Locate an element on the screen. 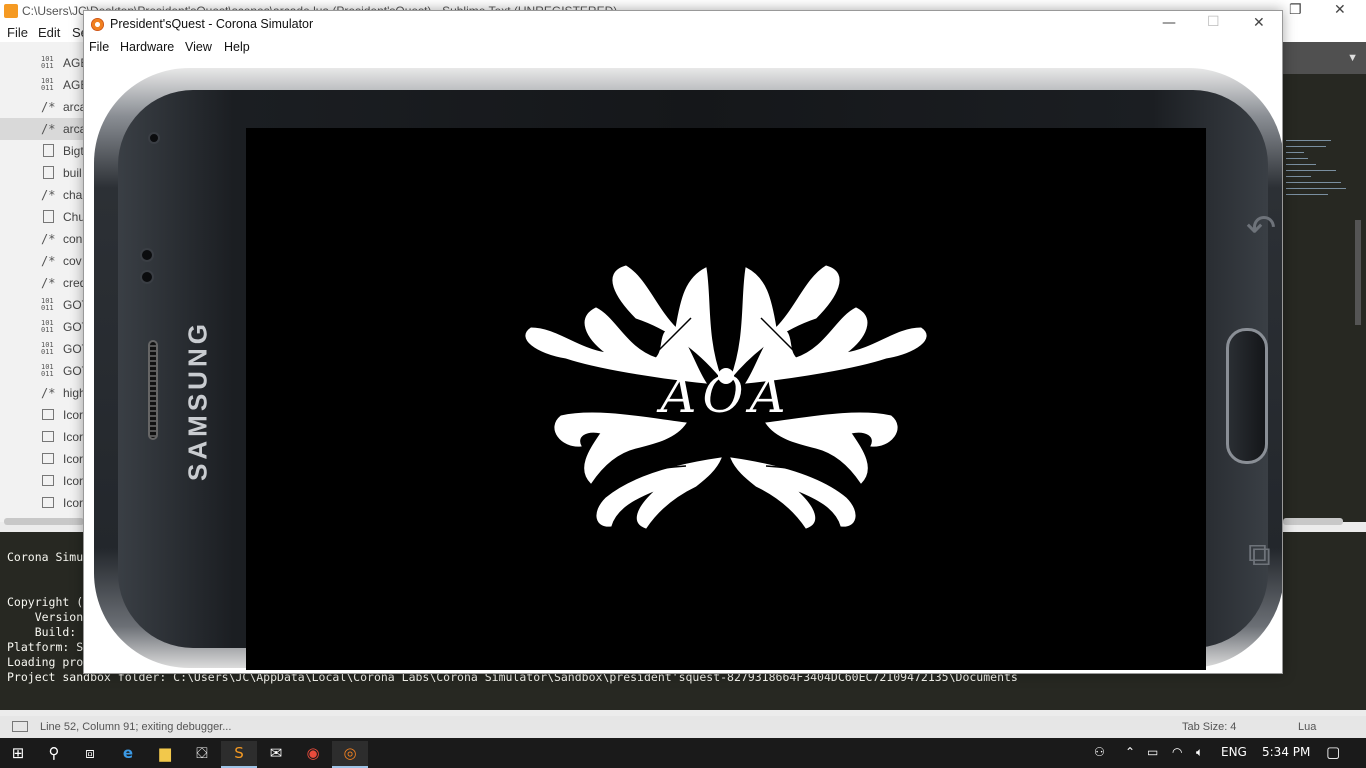 The height and width of the screenshot is (768, 1366). console-line: Platform: SM is located at coordinates (49, 647).